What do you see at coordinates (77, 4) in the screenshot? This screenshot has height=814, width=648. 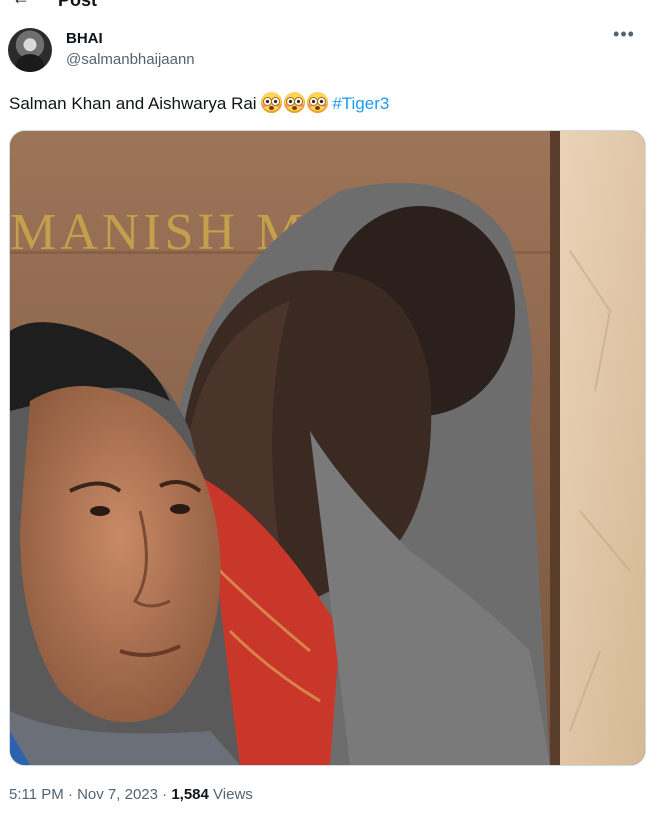 I see `top-bar-title: Post` at bounding box center [77, 4].